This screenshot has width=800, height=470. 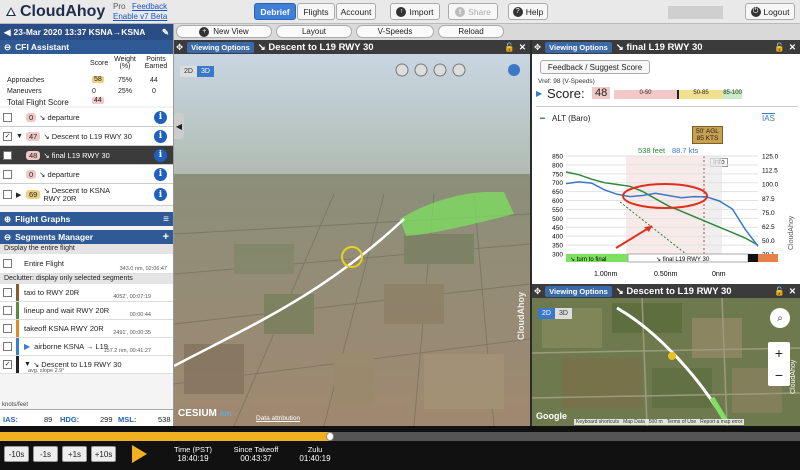 What do you see at coordinates (140, 16) in the screenshot?
I see `enable-beta-link: Enable v7 Beta` at bounding box center [140, 16].